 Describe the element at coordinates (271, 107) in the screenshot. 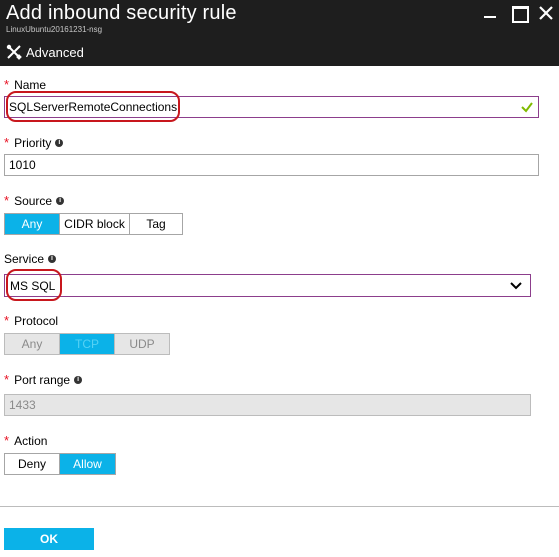

I see `name-input: SQLServerRemoteConnections` at that location.